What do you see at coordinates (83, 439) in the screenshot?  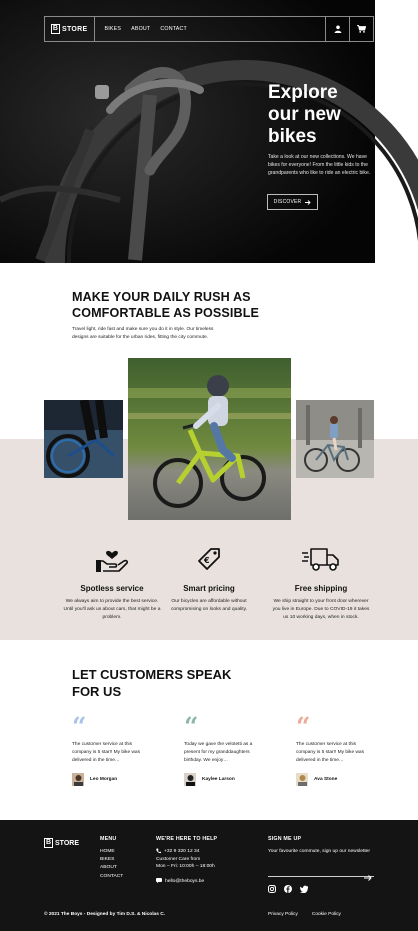 I see `photo-bike-wheel` at bounding box center [83, 439].